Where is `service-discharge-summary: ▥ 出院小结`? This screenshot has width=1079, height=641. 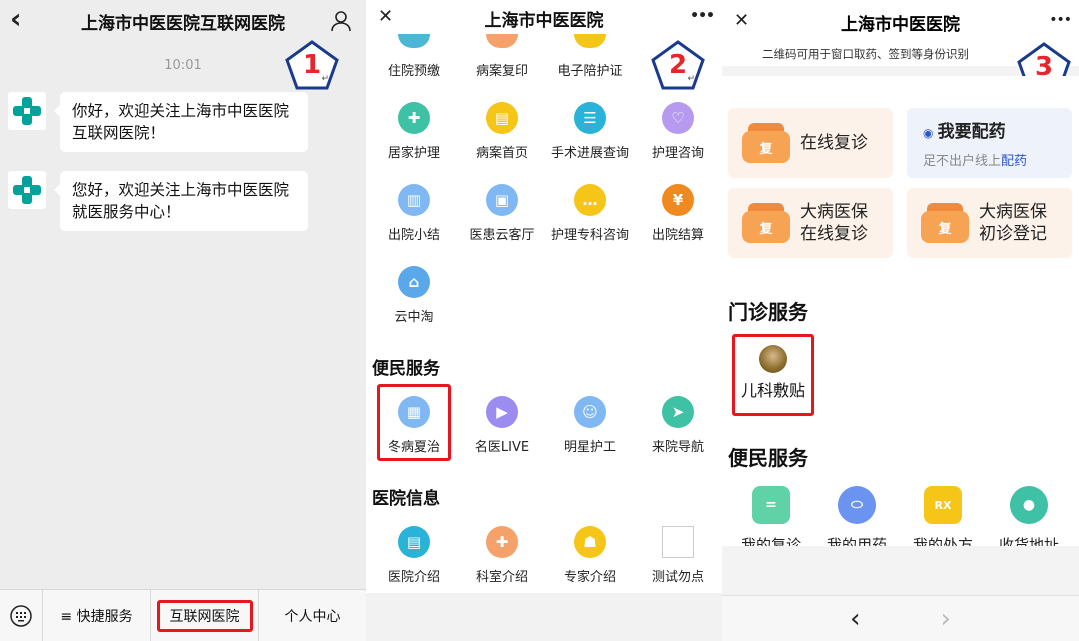
service-discharge-summary: ▥ 出院小结 is located at coordinates (414, 213).